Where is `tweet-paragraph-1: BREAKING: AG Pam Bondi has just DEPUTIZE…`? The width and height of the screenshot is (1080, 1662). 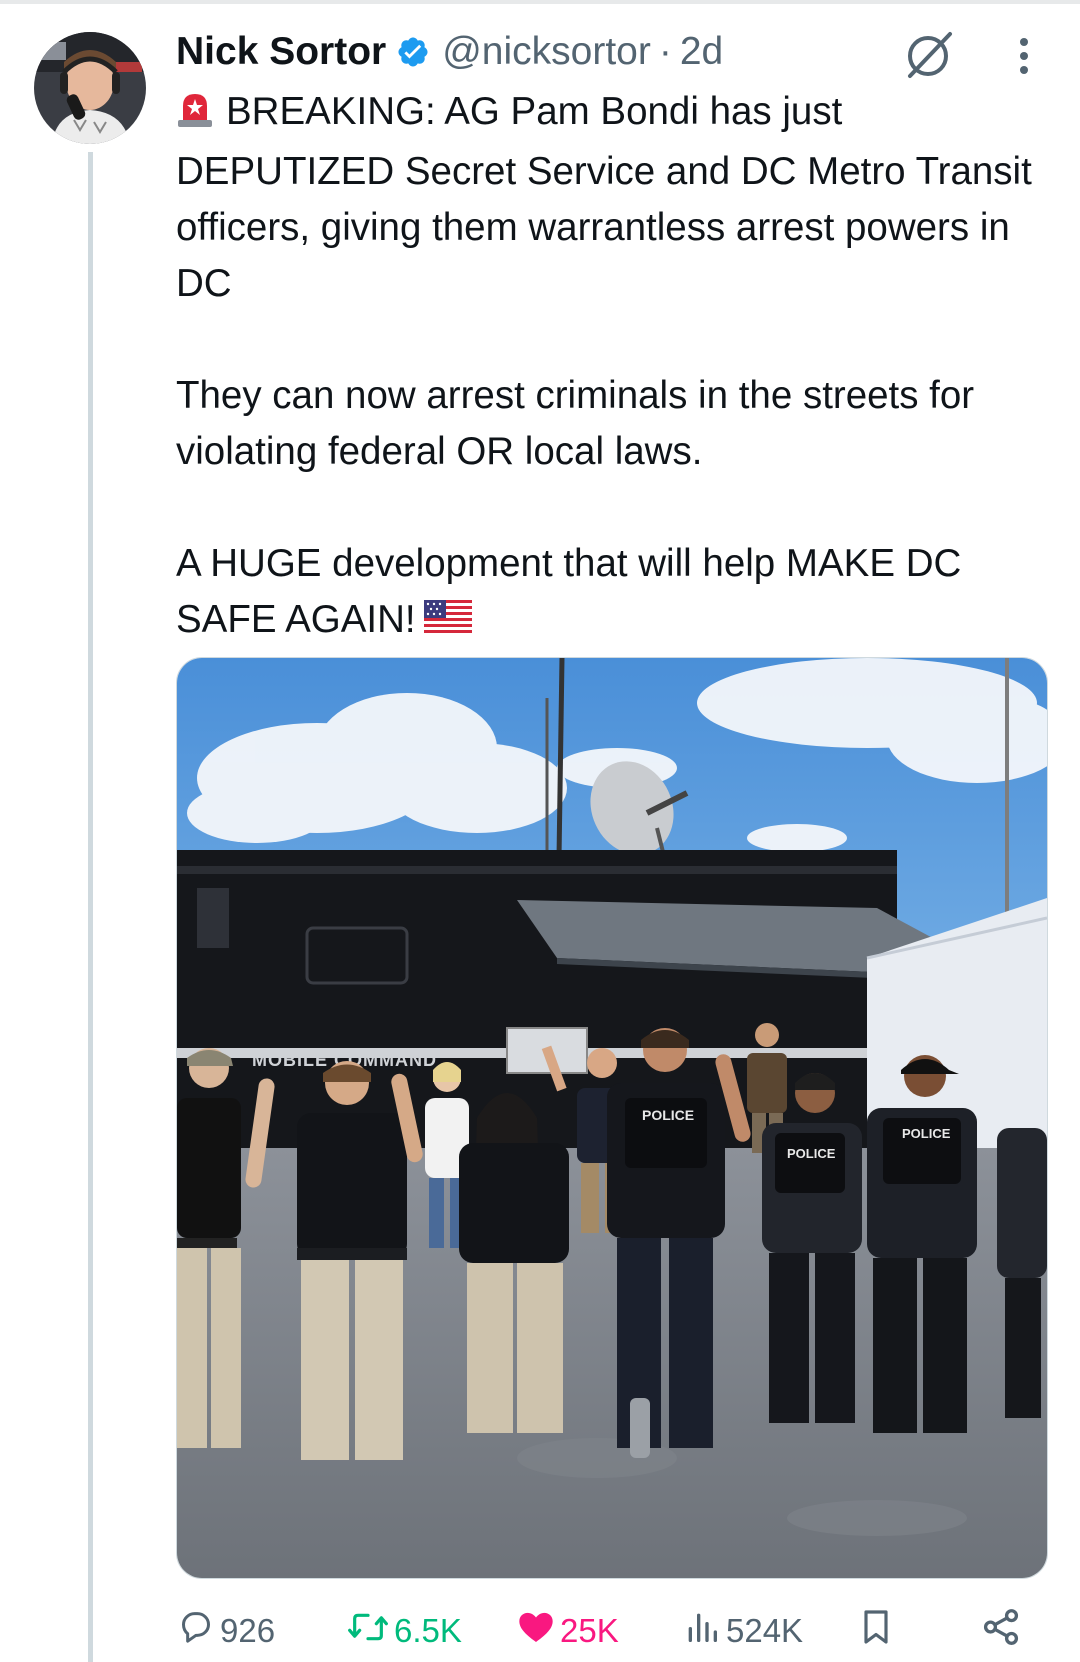
tweet-paragraph-1: BREAKING: AG Pam Bondi has just DEPUTIZE… is located at coordinates (616, 198).